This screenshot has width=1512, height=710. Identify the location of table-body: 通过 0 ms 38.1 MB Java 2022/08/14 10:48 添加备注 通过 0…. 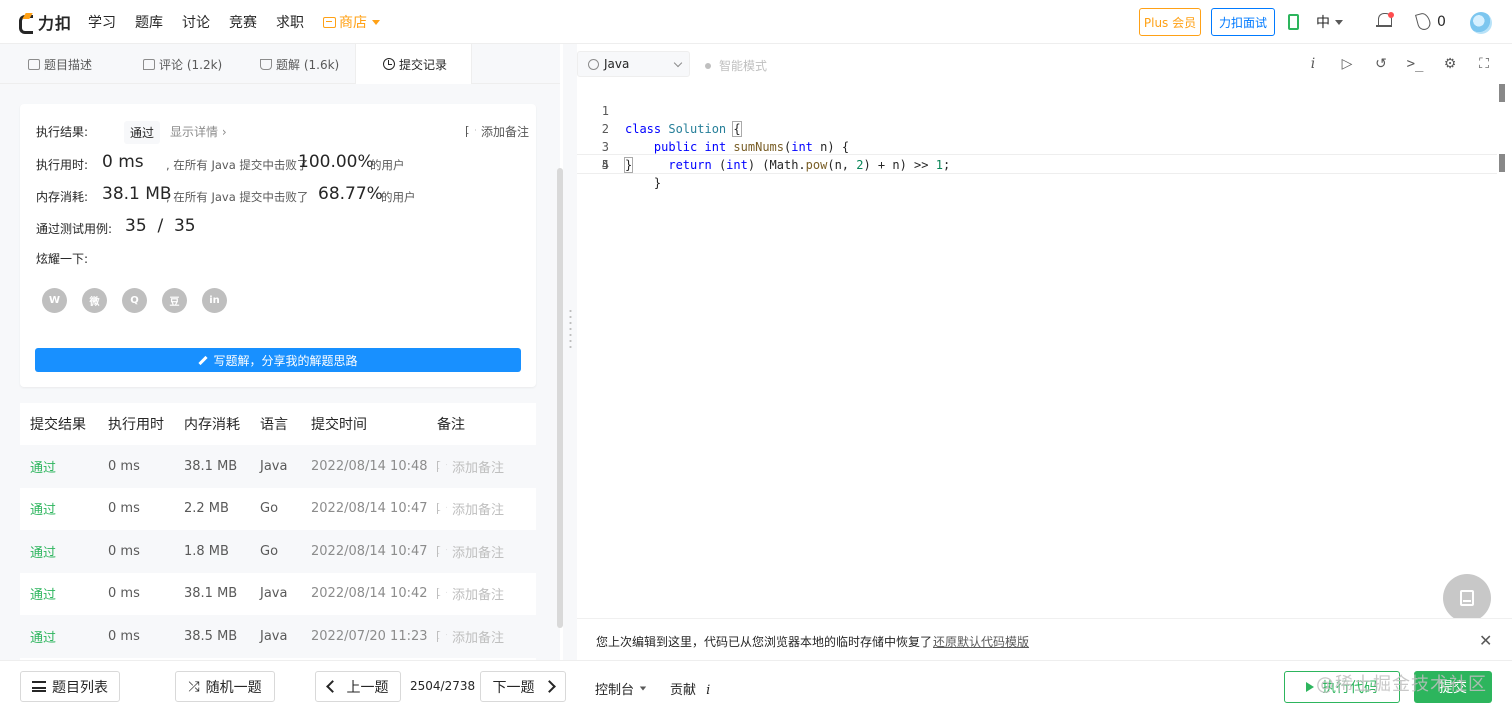
(278, 551).